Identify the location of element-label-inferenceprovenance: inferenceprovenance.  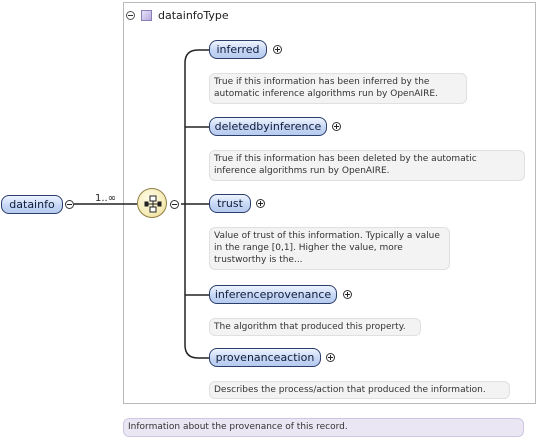
(273, 294).